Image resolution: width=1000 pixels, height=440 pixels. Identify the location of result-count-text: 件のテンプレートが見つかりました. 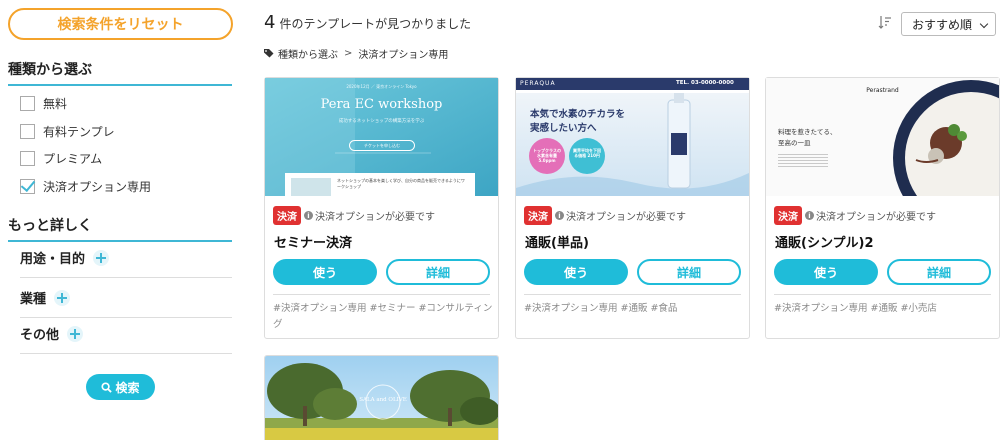
(375, 24).